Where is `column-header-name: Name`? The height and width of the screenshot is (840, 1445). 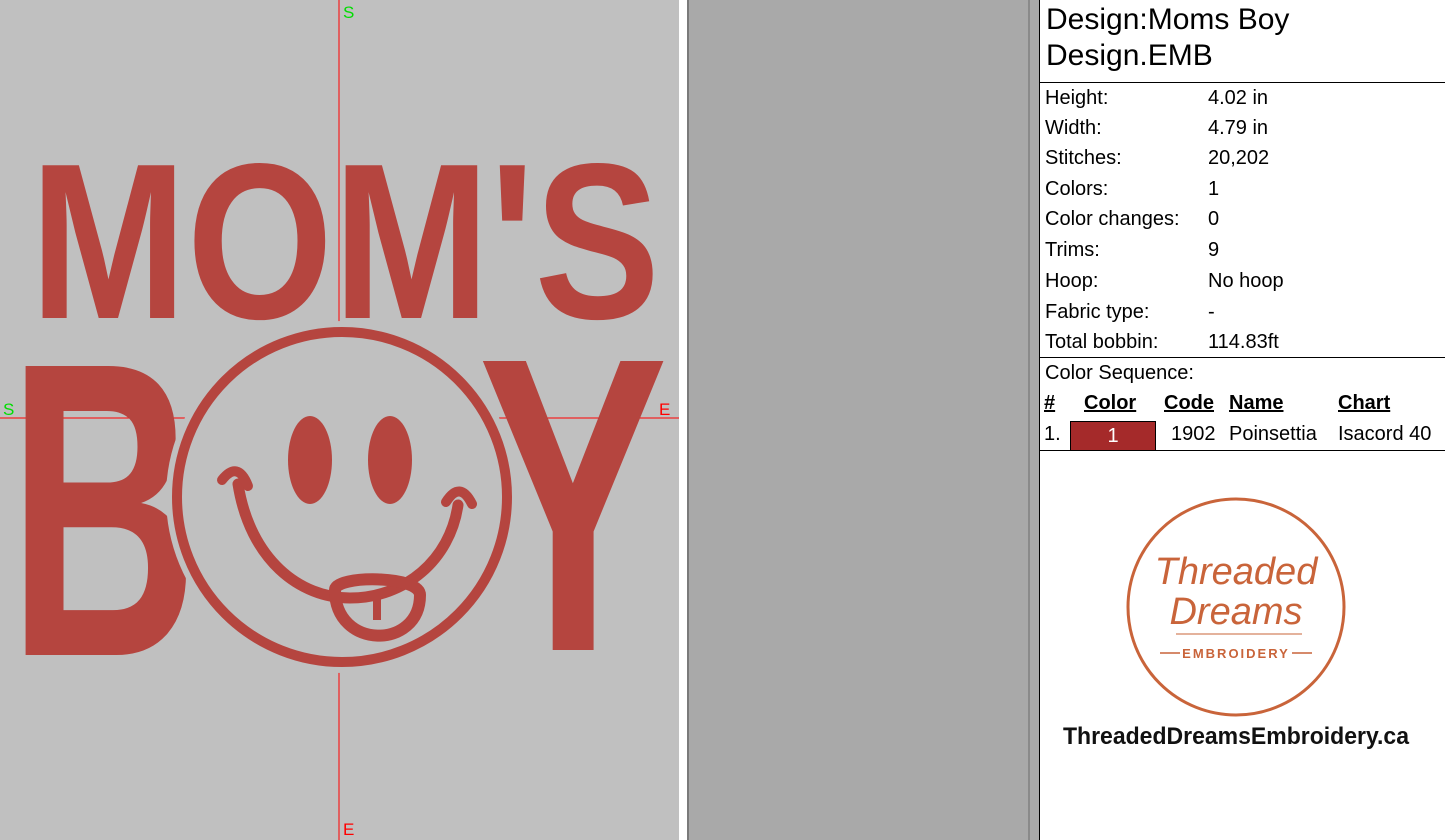 column-header-name: Name is located at coordinates (1256, 403).